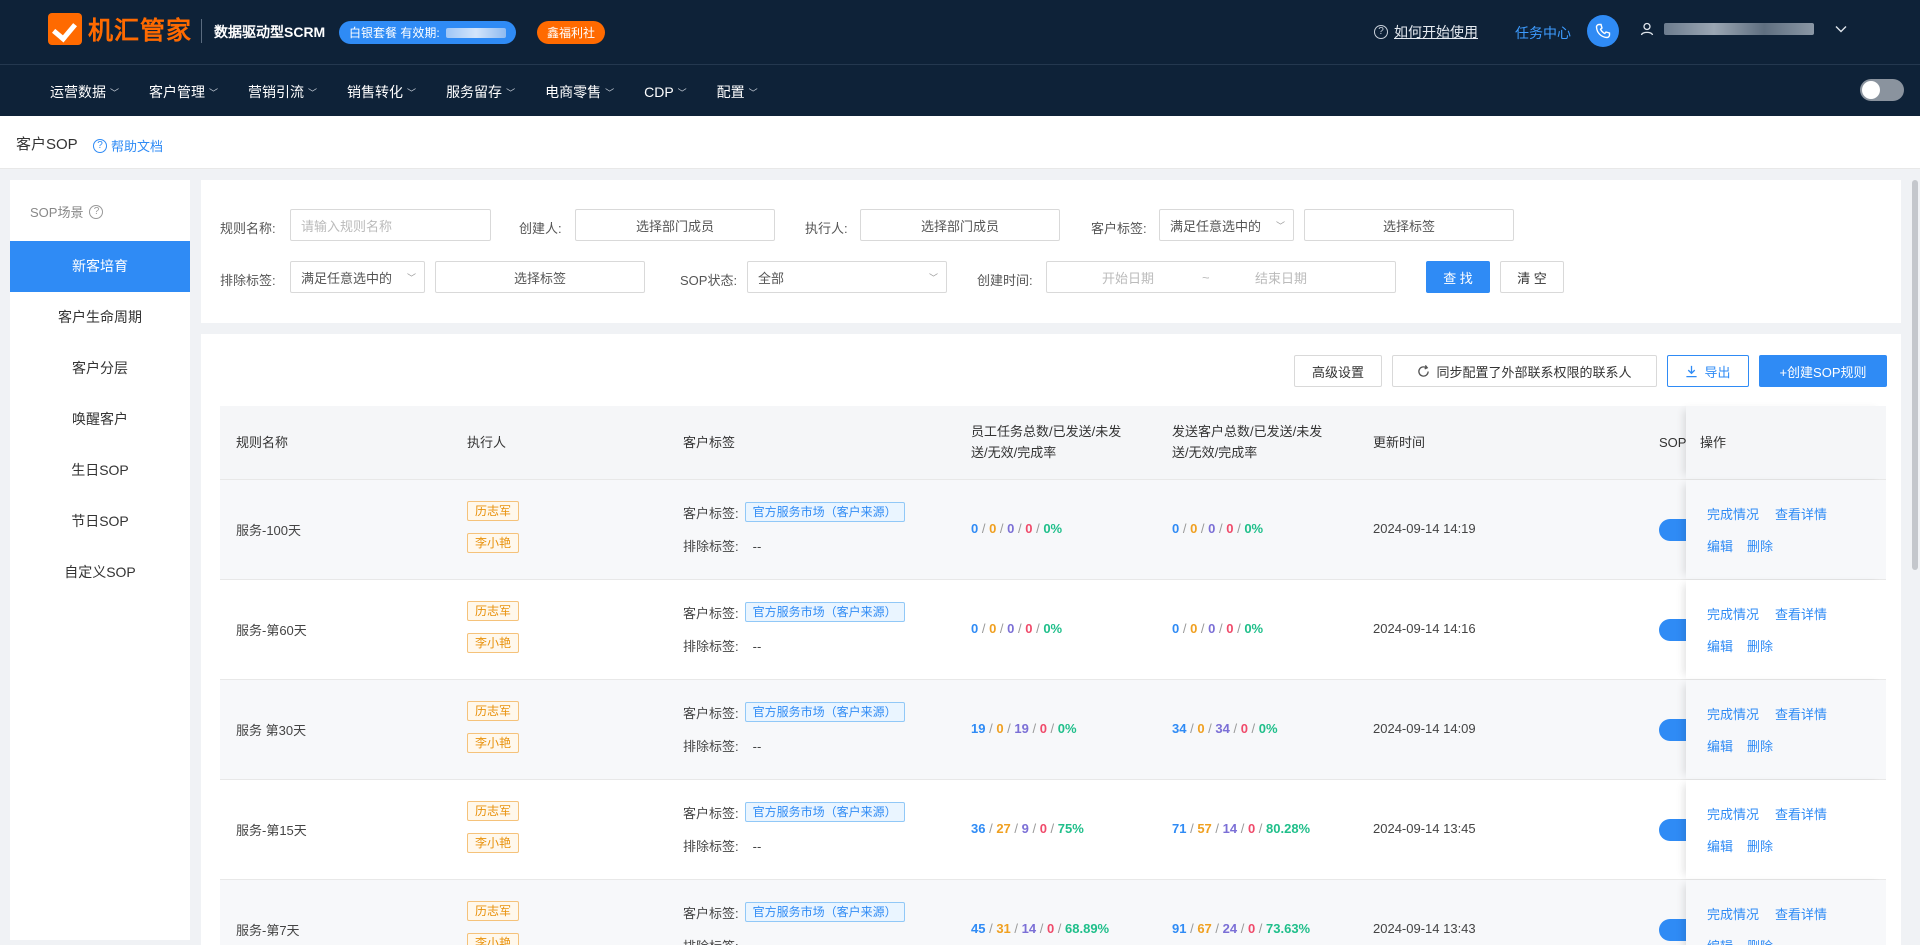  I want to click on staff-stats: 36 / 27 / 9 / 0 / 75%, so click(1027, 828).